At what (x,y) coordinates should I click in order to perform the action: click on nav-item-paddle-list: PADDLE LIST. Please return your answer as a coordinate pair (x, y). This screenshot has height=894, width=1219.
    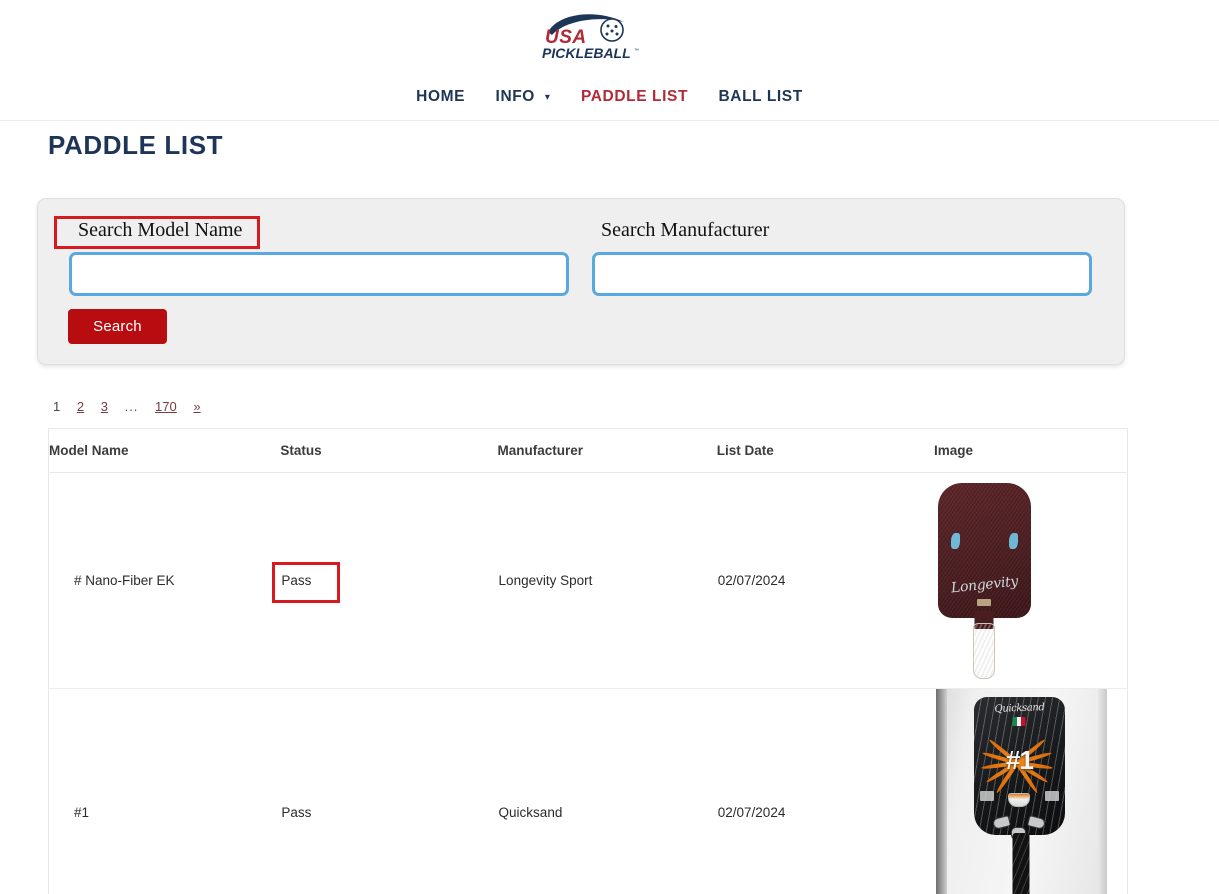
    Looking at the image, I should click on (634, 97).